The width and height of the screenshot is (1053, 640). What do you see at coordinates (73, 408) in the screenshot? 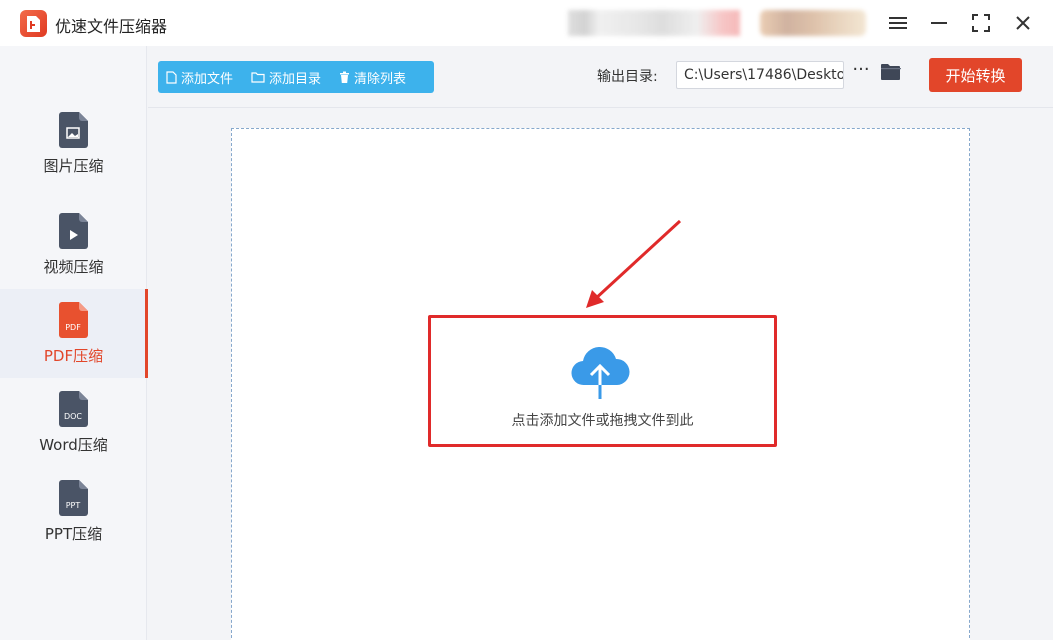
I see `doc-file-icon: DOC` at bounding box center [73, 408].